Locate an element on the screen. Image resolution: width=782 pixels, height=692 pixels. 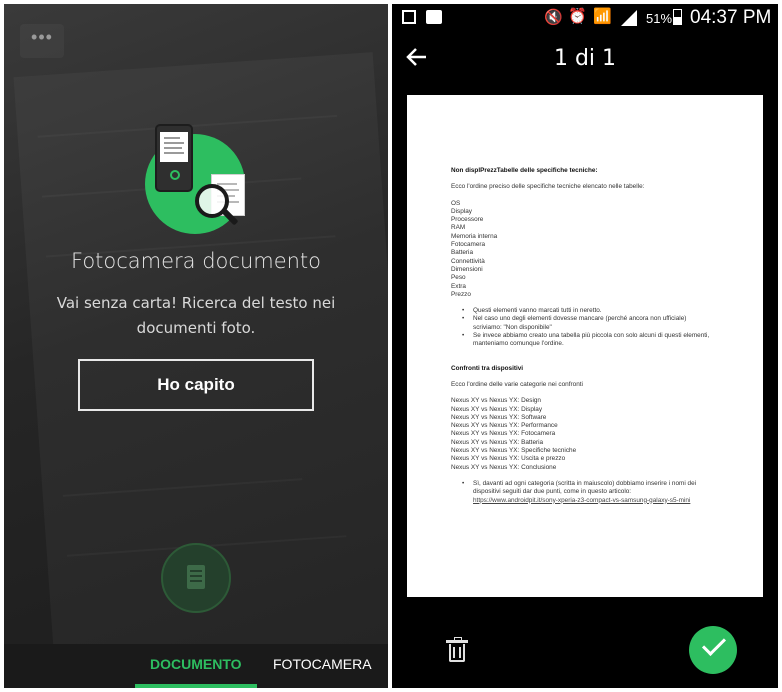
list-item: Nexus XY vs Nexus YX: Display is located at coordinates (497, 409).